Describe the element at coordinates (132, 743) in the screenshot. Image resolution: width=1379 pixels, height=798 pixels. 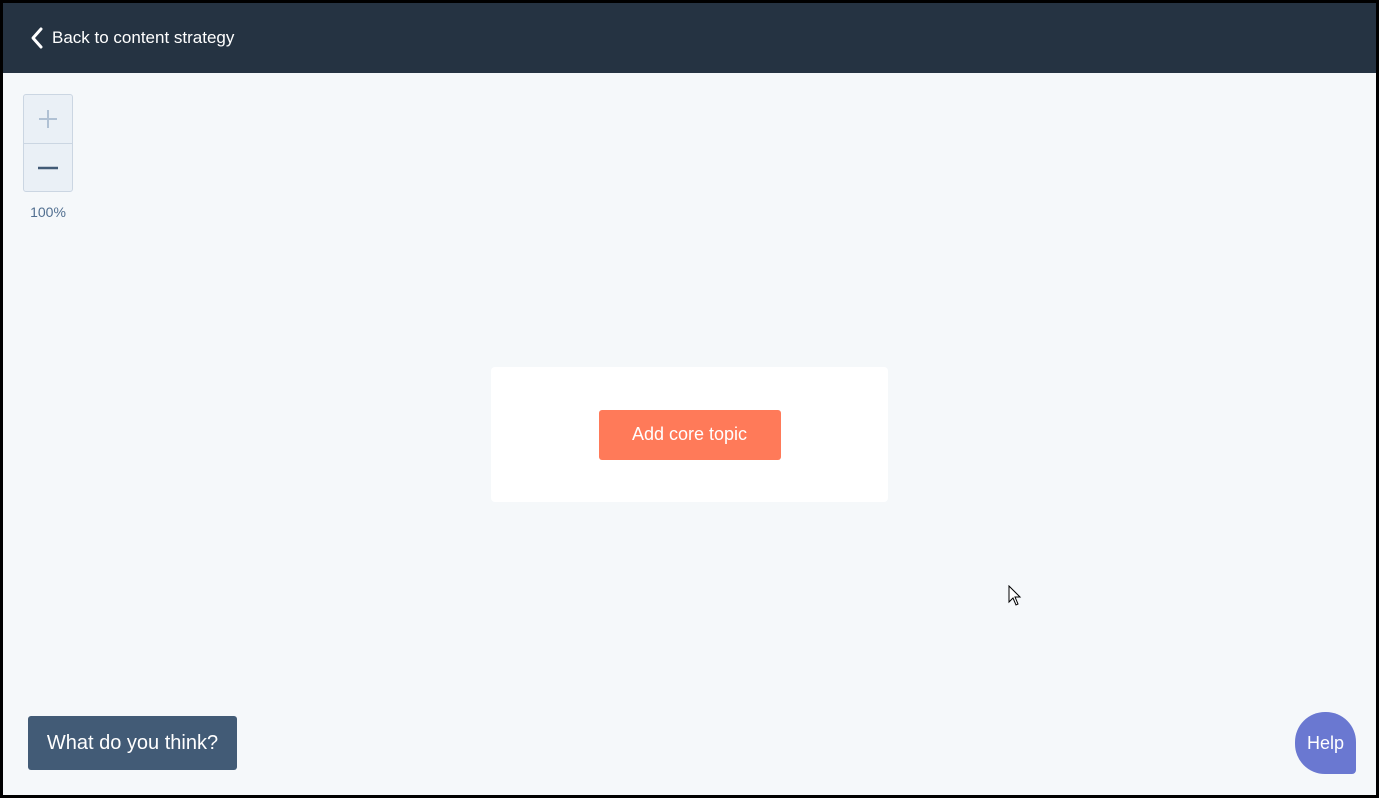
I see `feedback-button: What do you think?` at that location.